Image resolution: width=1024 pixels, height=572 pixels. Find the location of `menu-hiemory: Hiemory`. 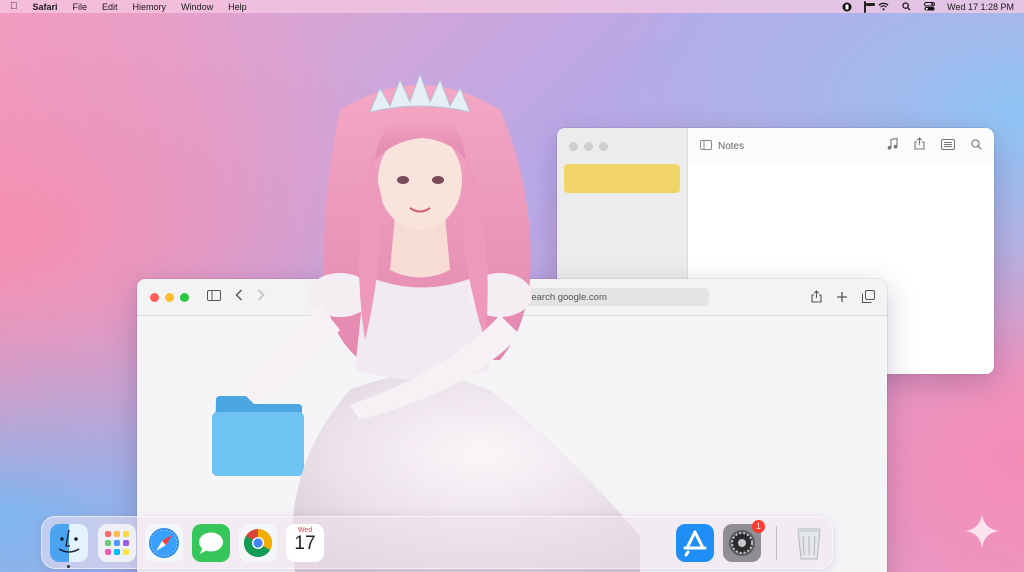

menu-hiemory: Hiemory is located at coordinates (150, 7).